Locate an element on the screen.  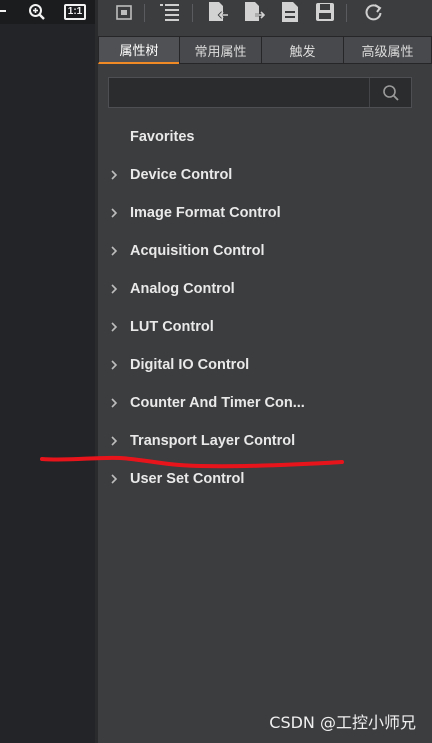
tree-item-digital-io-control: Digital IO Control is located at coordinates (265, 365).